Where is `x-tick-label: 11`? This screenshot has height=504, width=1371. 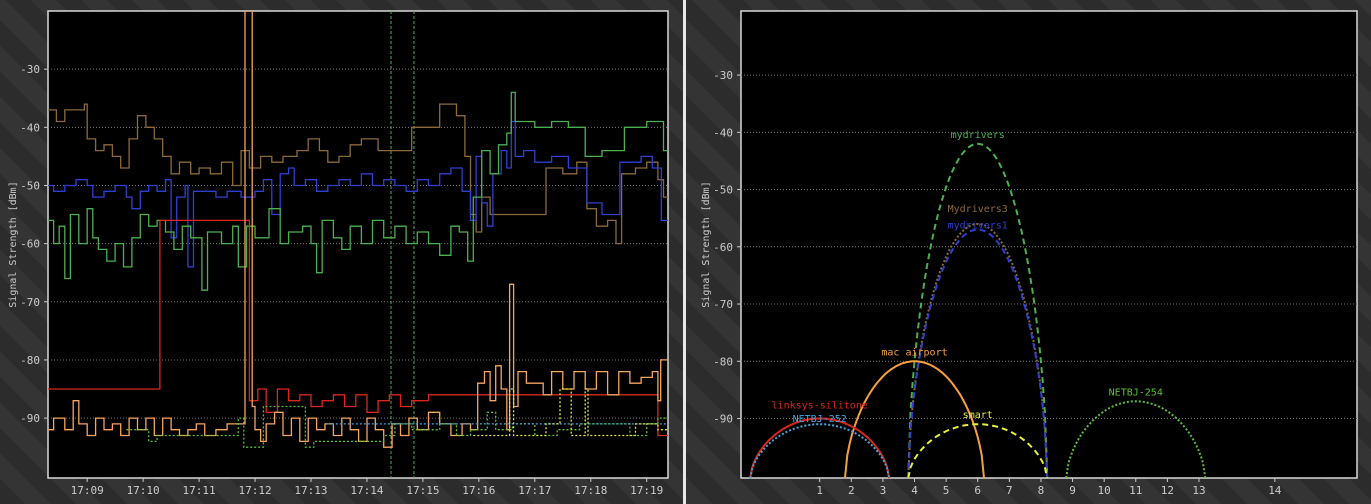 x-tick-label: 11 is located at coordinates (1135, 490).